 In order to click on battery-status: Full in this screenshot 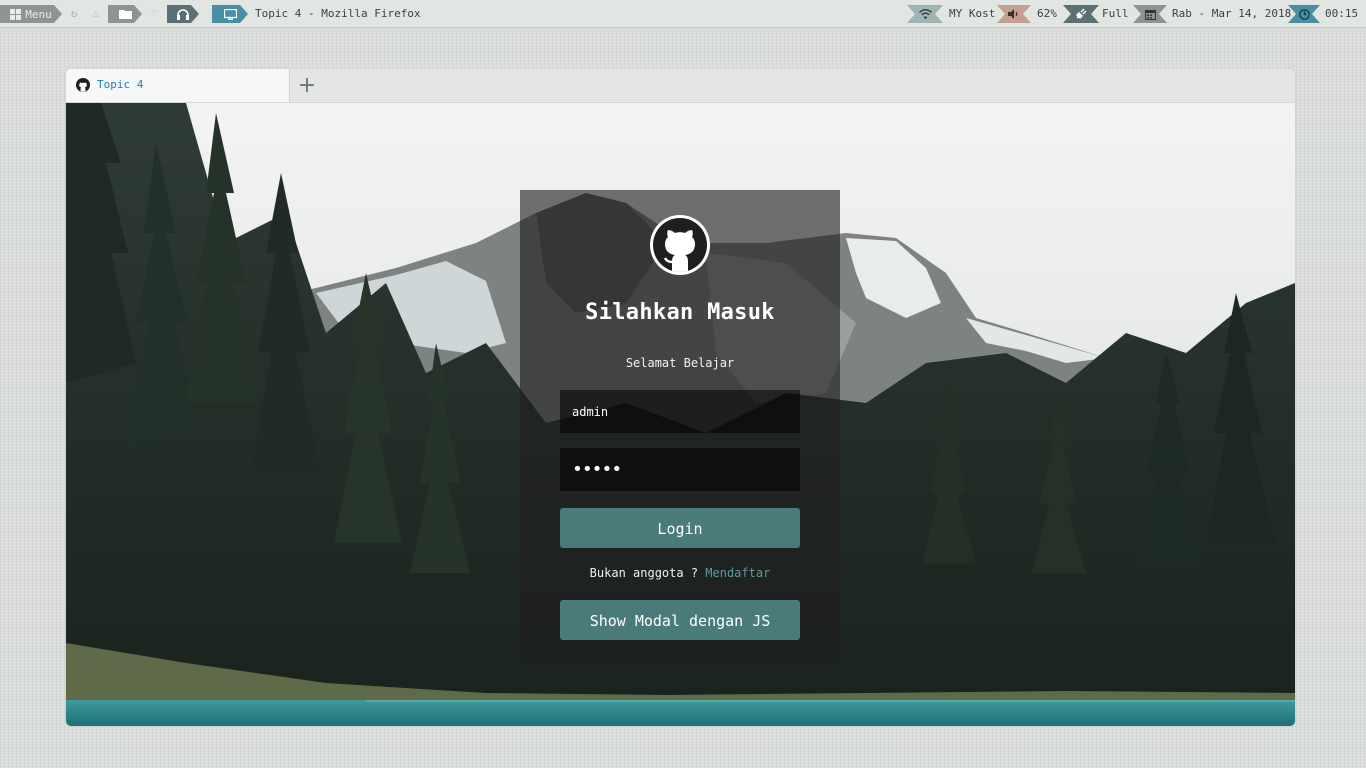, I will do `click(1115, 13)`.